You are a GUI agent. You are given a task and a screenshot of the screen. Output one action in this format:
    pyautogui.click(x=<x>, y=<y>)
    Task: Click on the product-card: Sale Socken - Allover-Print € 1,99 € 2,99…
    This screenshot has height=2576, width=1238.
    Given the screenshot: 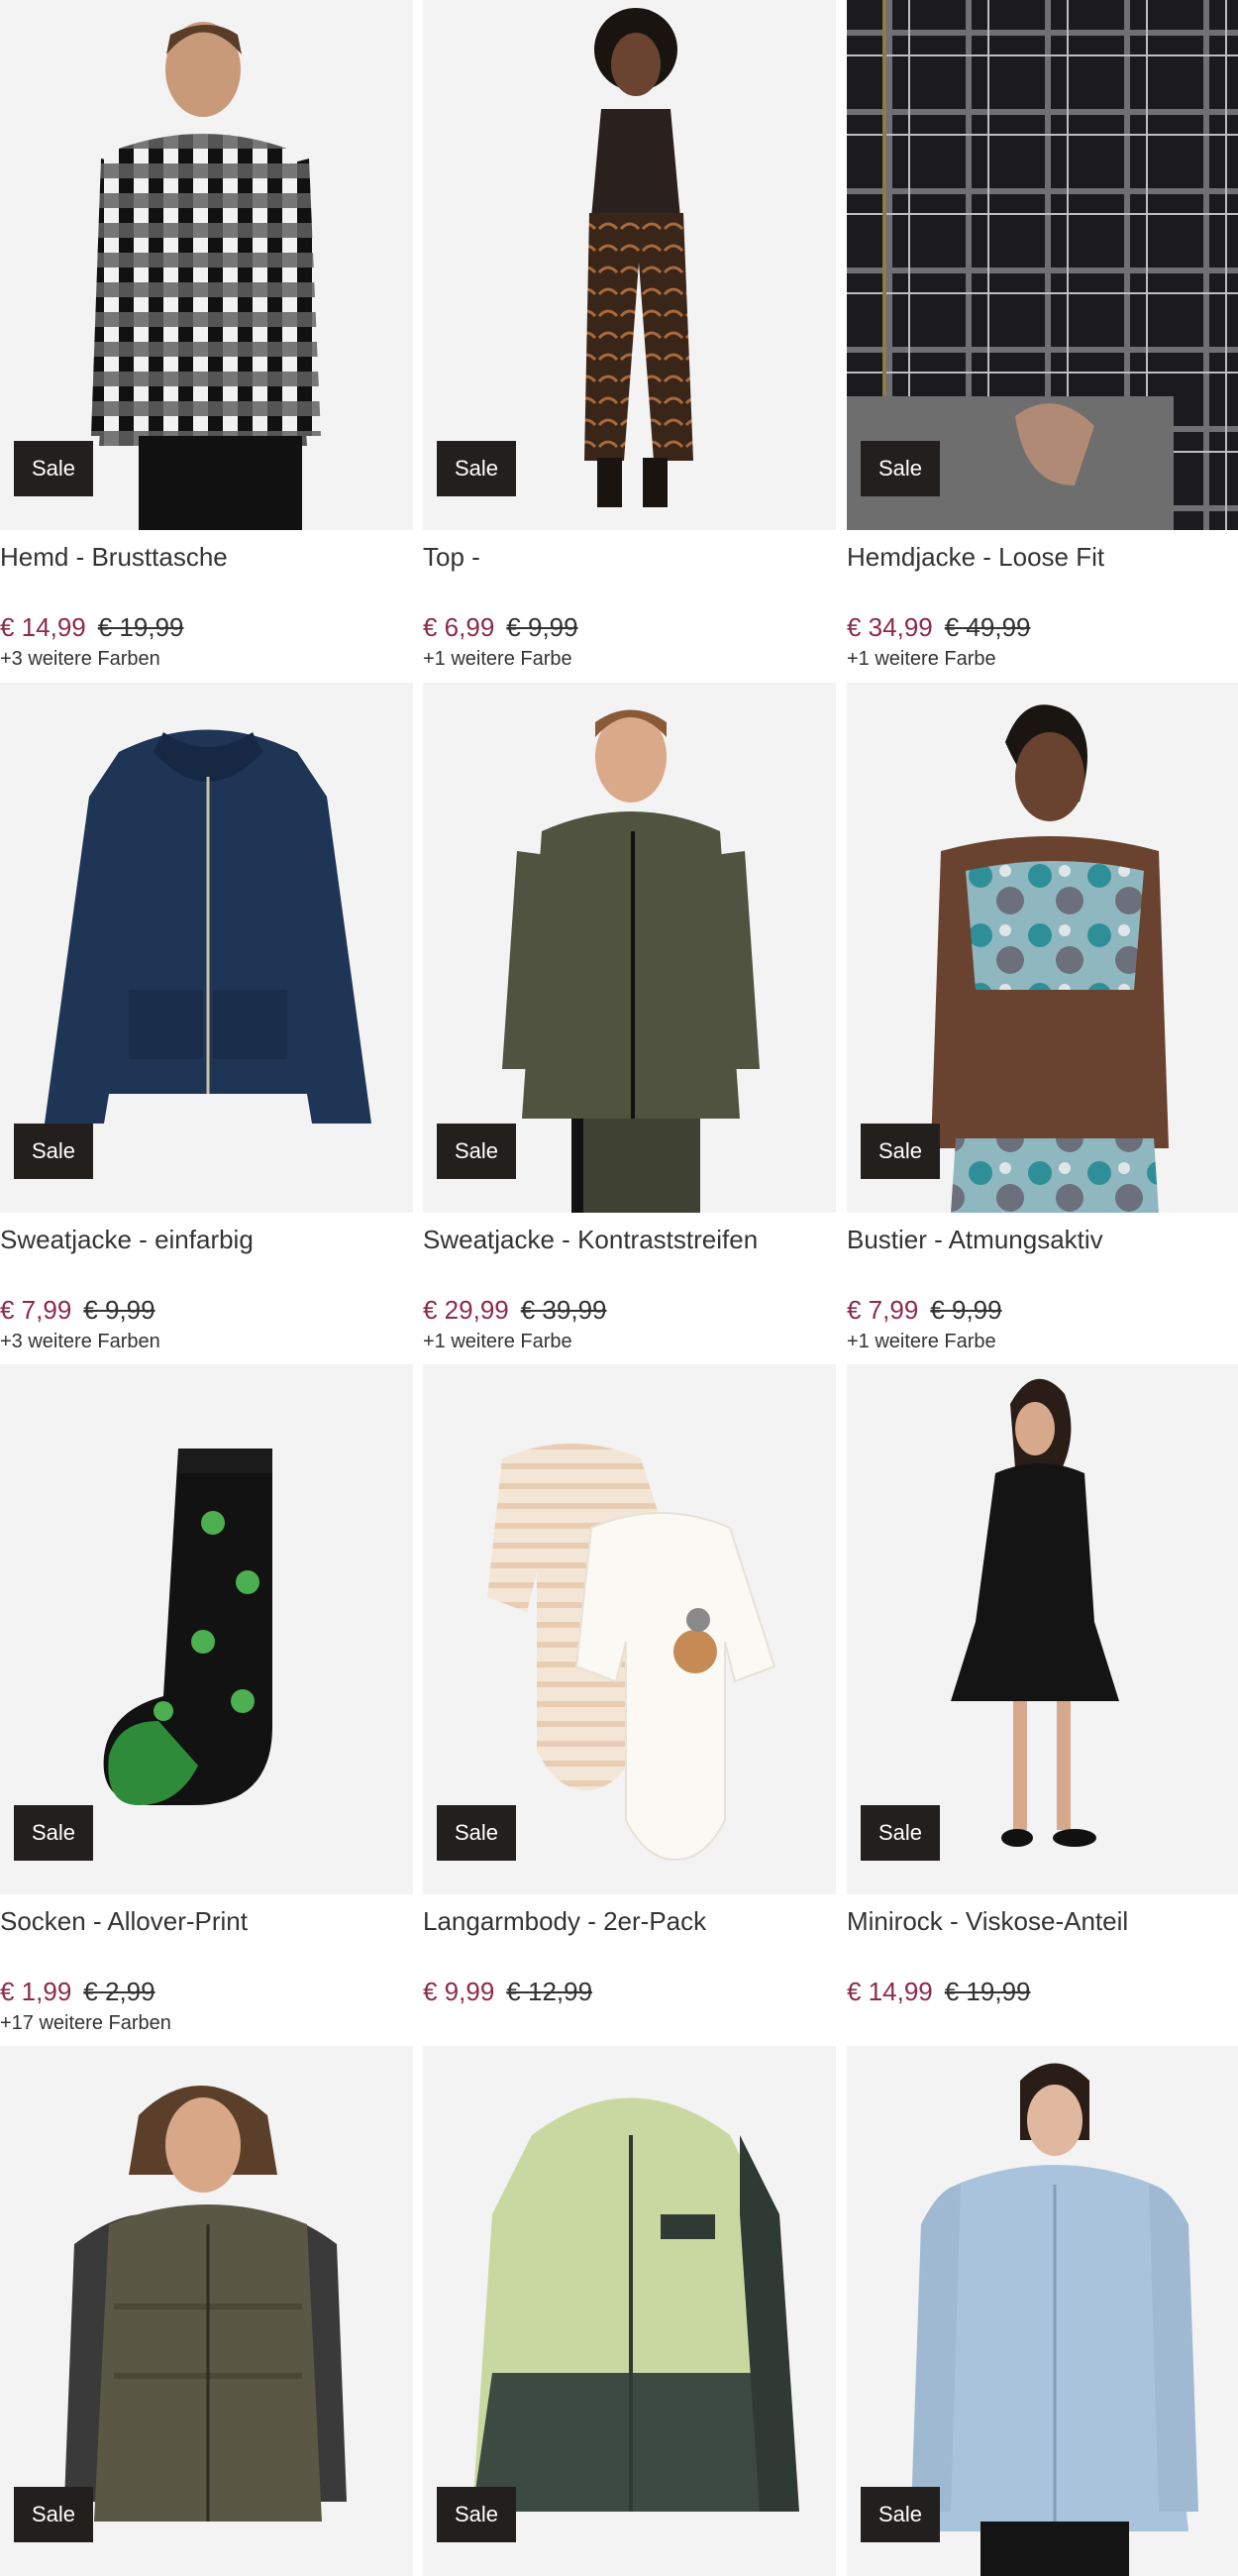 What is the action you would take?
    pyautogui.click(x=206, y=1700)
    